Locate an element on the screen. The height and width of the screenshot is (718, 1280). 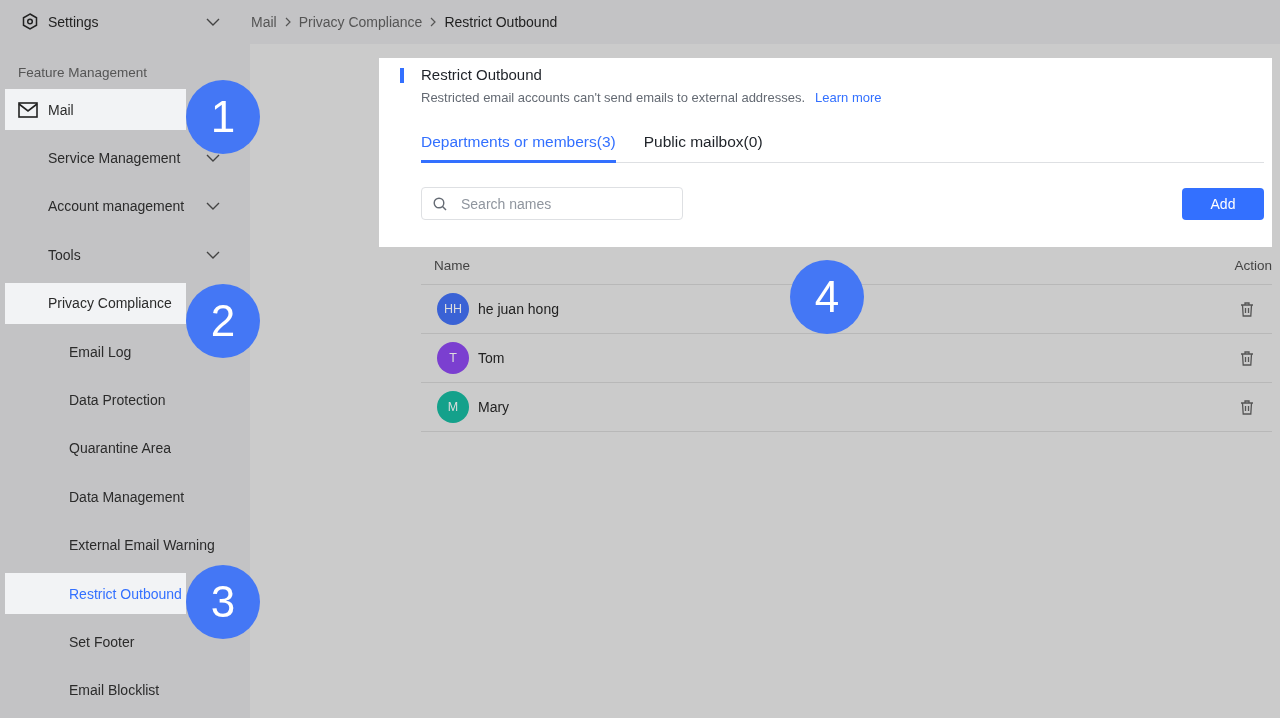
sidebar-item: Email Log is located at coordinates (68, 351).